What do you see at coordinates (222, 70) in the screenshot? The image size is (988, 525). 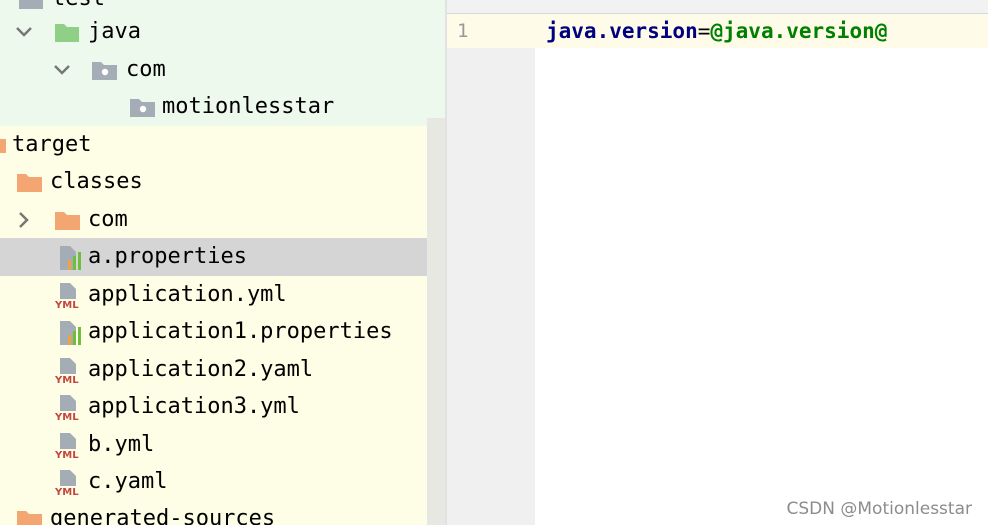 I see `tree-item-com-package: com` at bounding box center [222, 70].